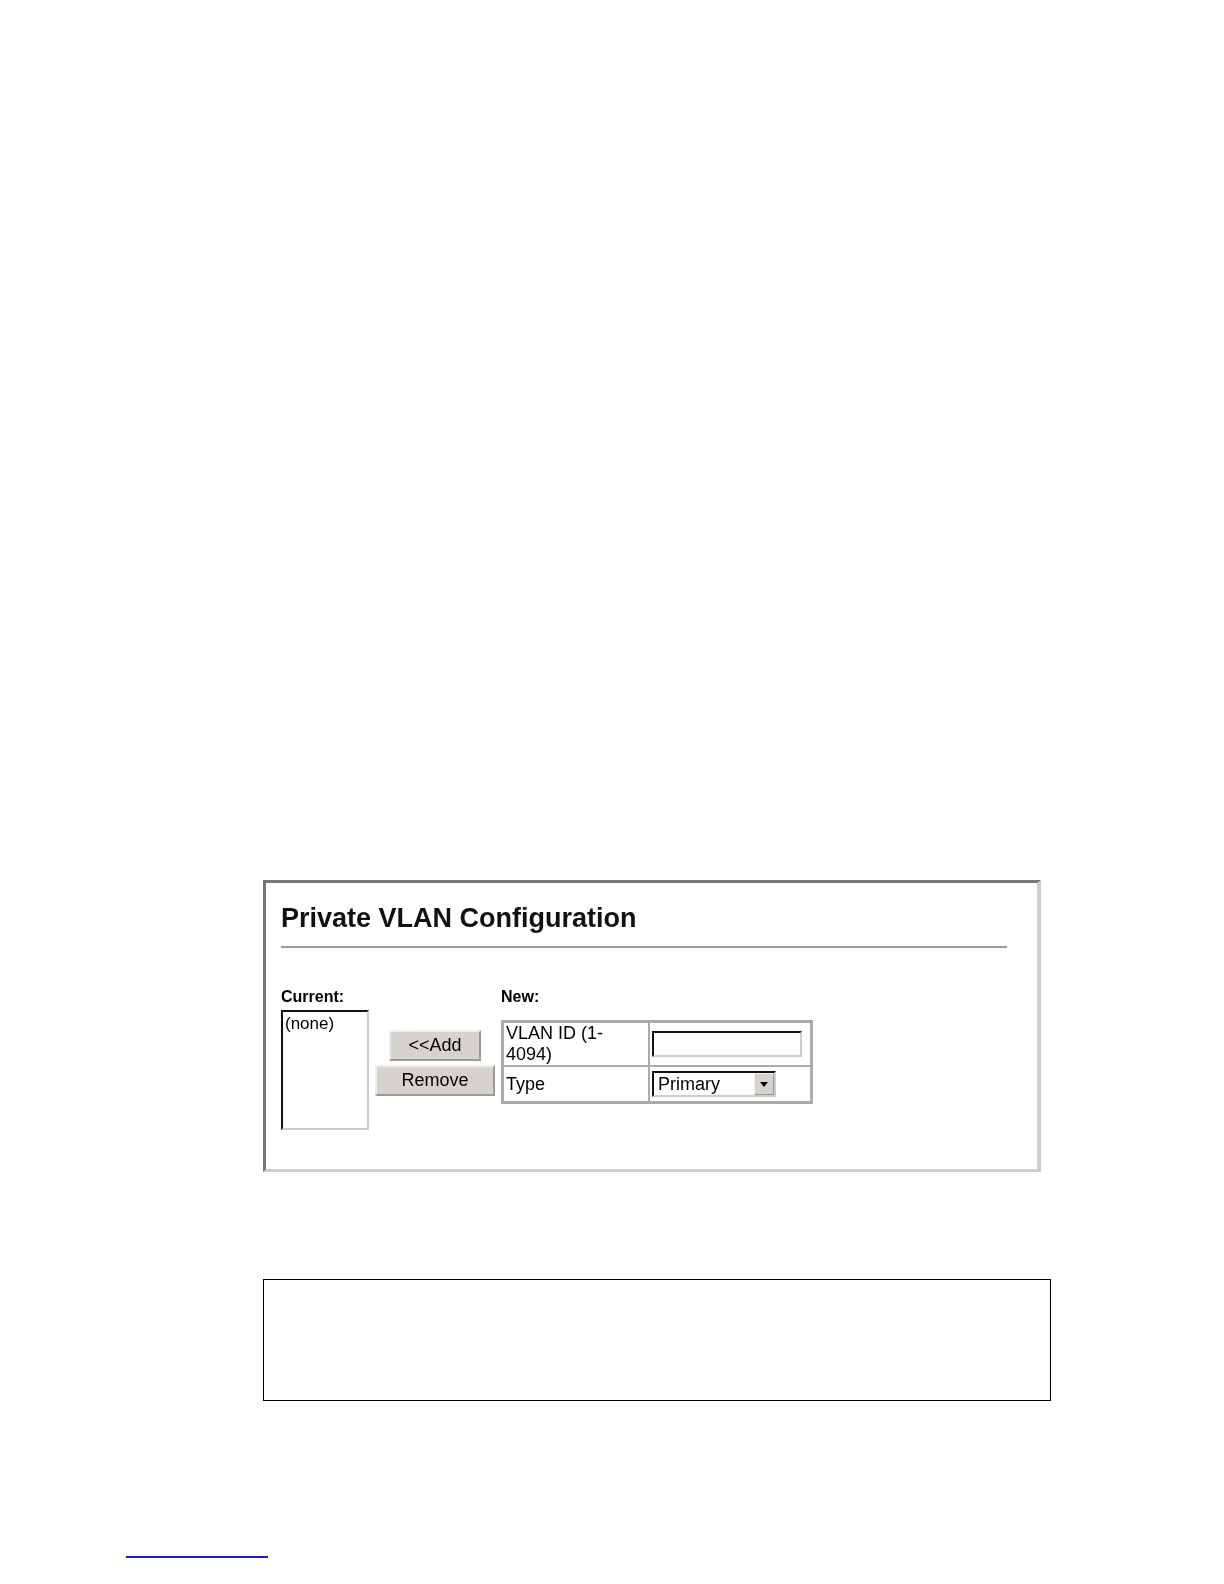 Image resolution: width=1224 pixels, height=1584 pixels. Describe the element at coordinates (435, 1045) in the screenshot. I see `add-button: <<Add` at that location.